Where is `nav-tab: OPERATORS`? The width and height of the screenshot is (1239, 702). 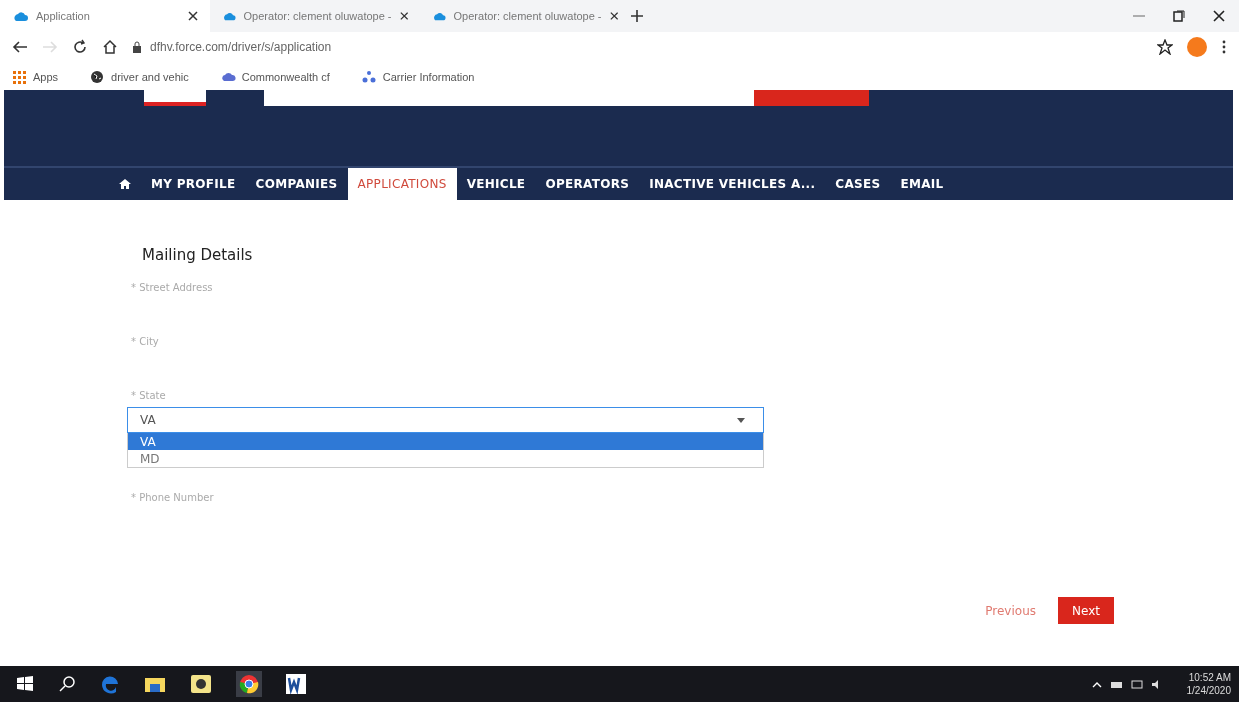 nav-tab: OPERATORS is located at coordinates (587, 184).